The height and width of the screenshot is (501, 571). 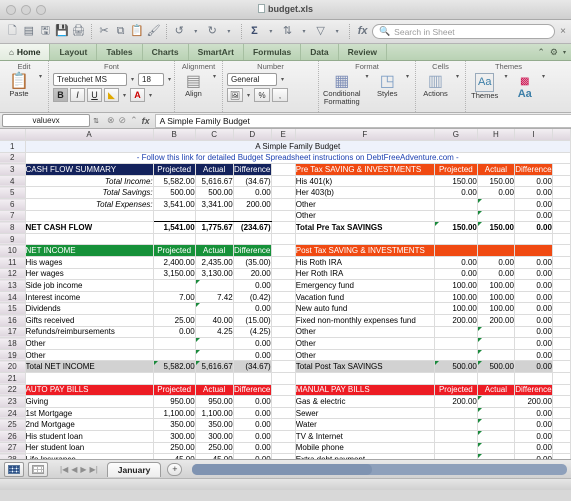 What do you see at coordinates (496, 378) in the screenshot?
I see `cell-h21` at bounding box center [496, 378].